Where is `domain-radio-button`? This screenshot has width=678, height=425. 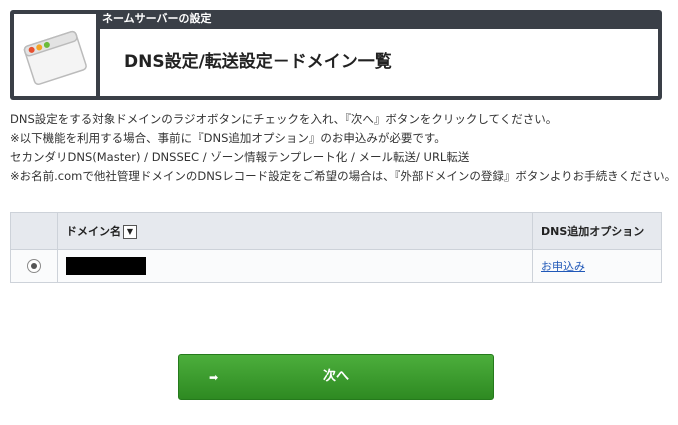 domain-radio-button is located at coordinates (34, 266).